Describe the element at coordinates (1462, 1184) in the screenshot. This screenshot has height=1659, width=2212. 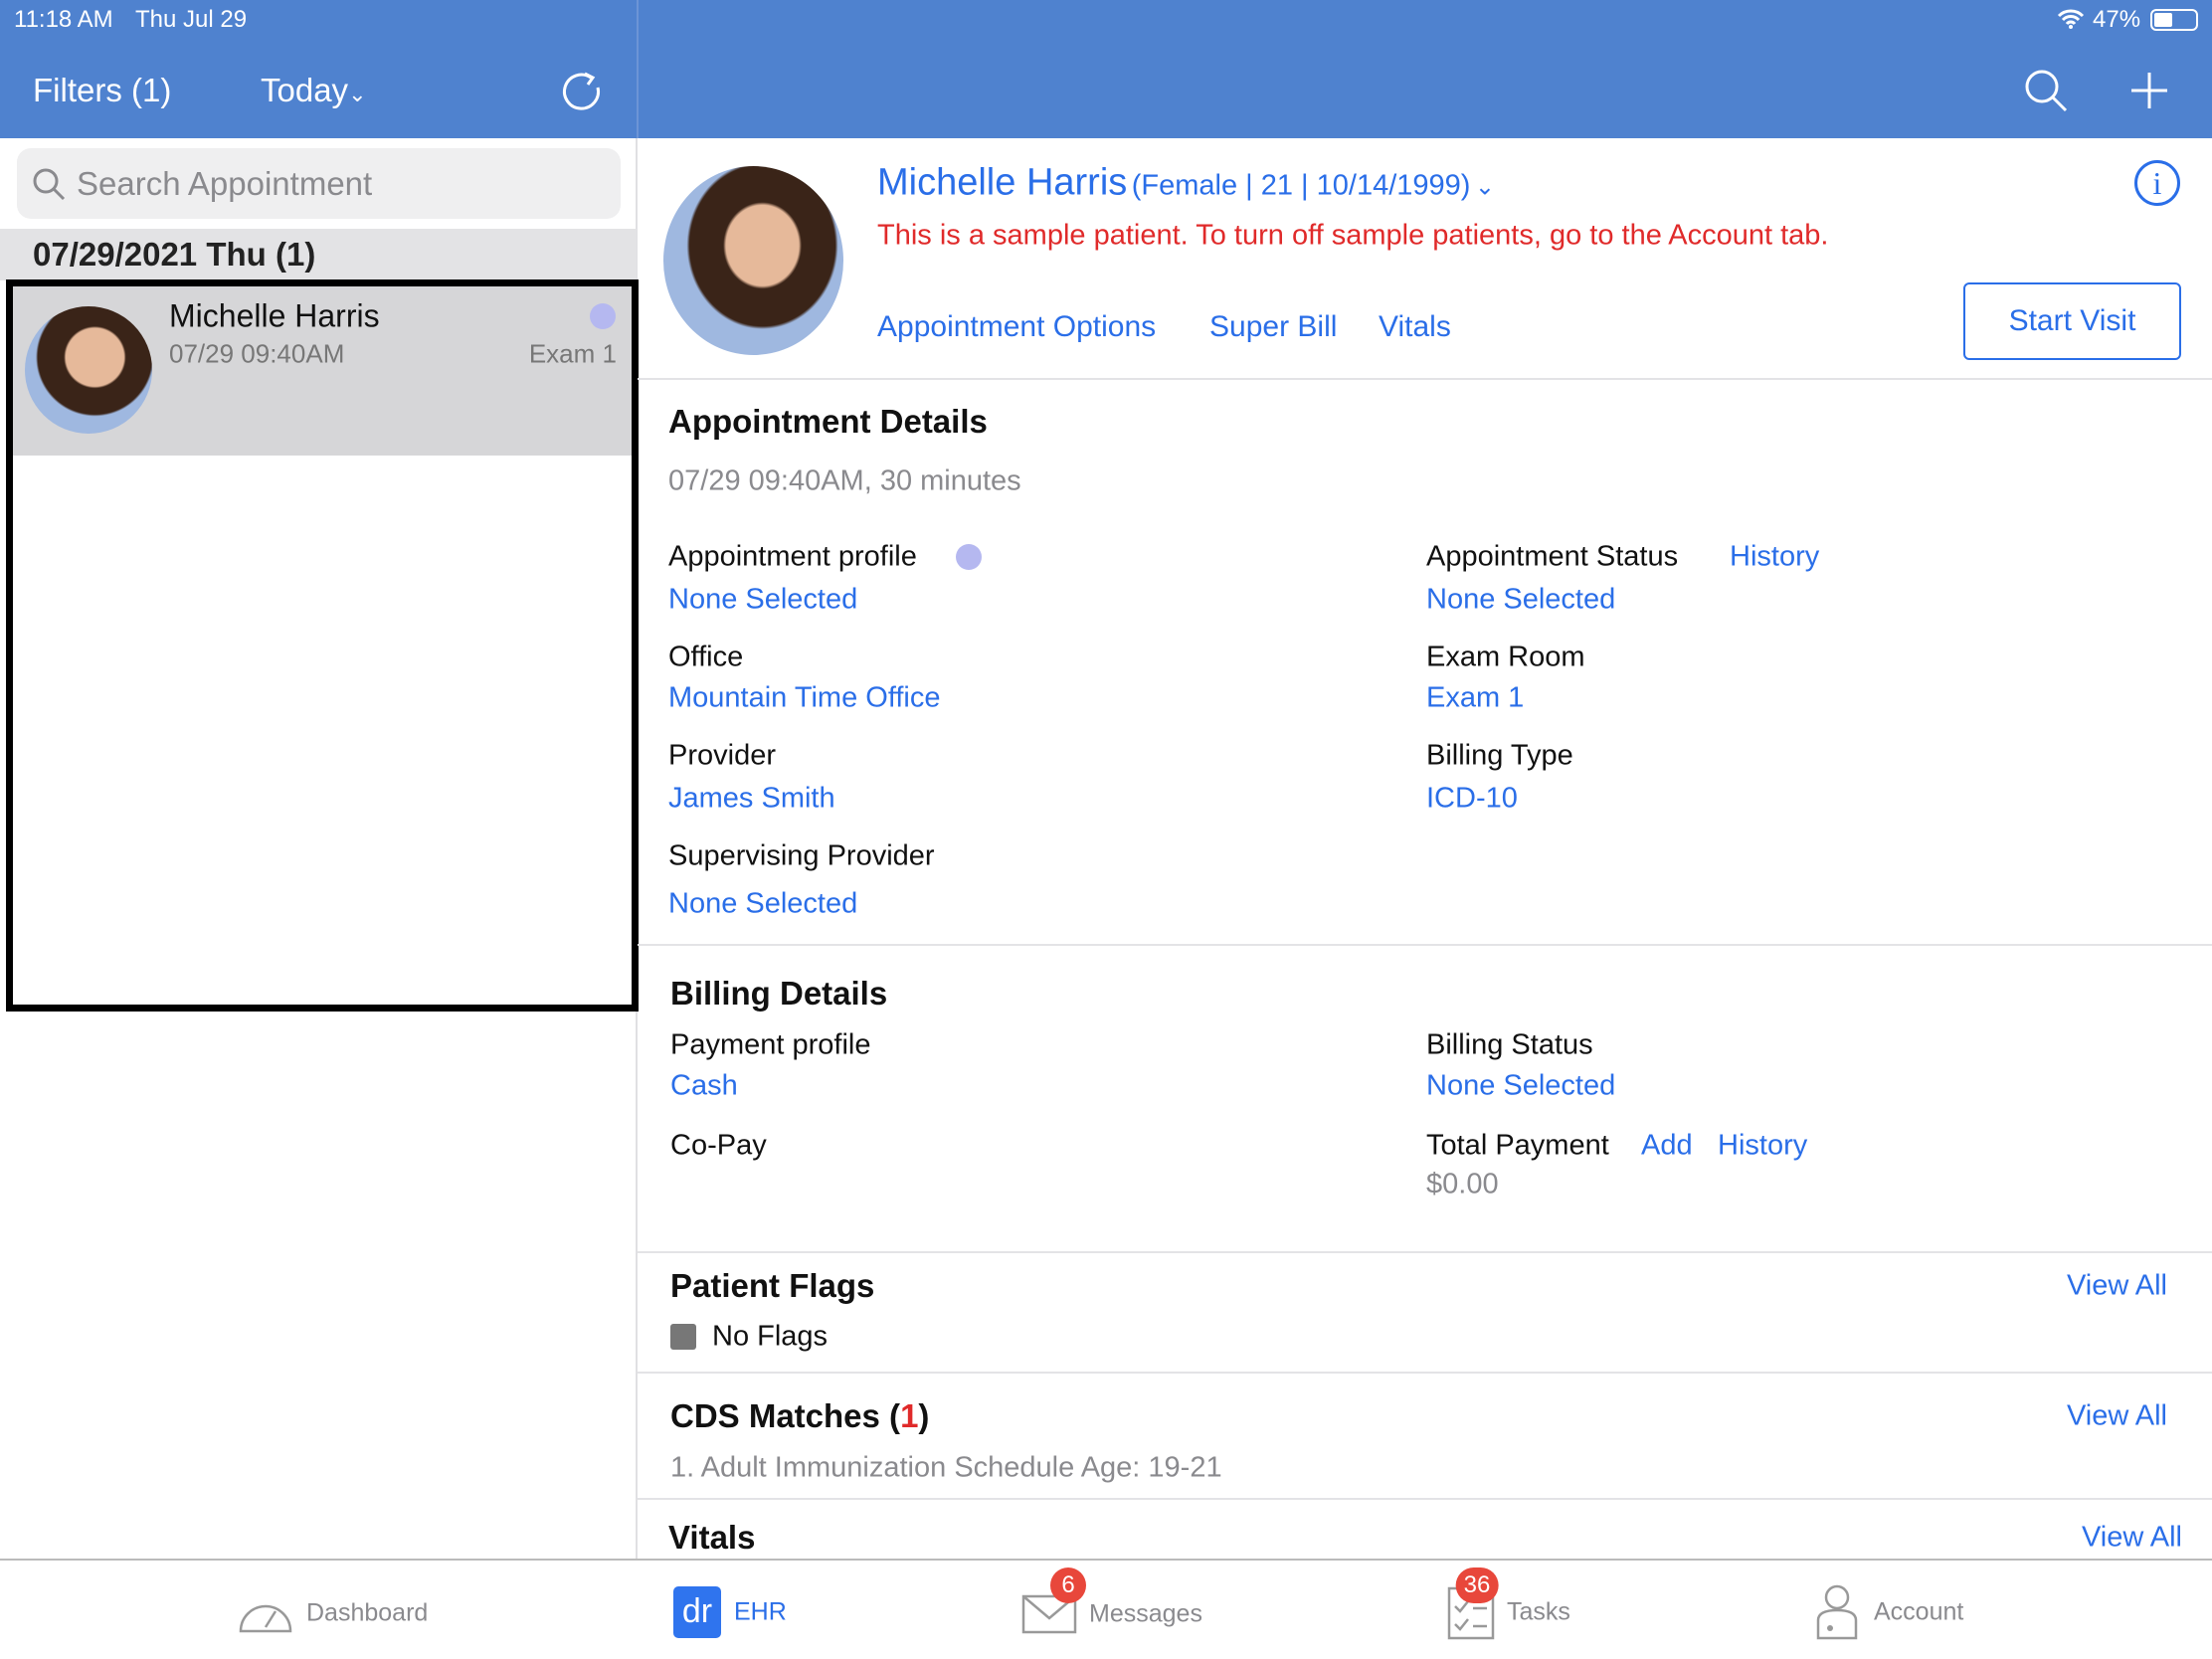
I see `total-payment-value: $0.00` at that location.